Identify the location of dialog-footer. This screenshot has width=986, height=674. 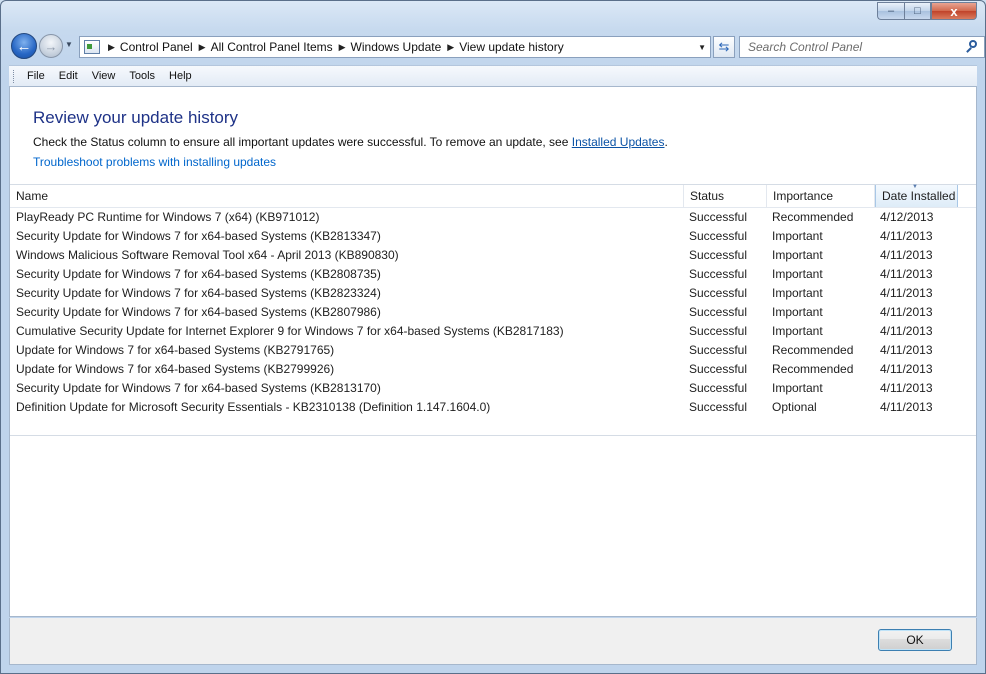
(493, 641).